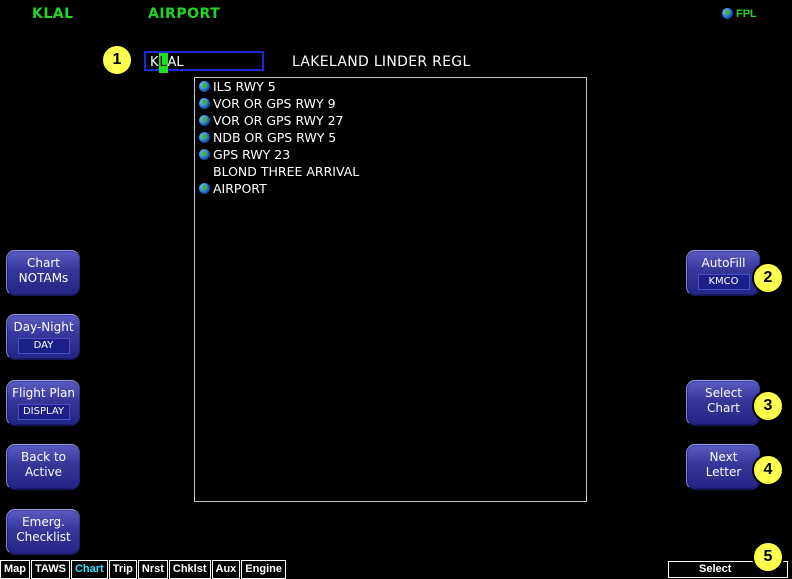 The width and height of the screenshot is (792, 579). What do you see at coordinates (15, 569) in the screenshot?
I see `tab-map: Map` at bounding box center [15, 569].